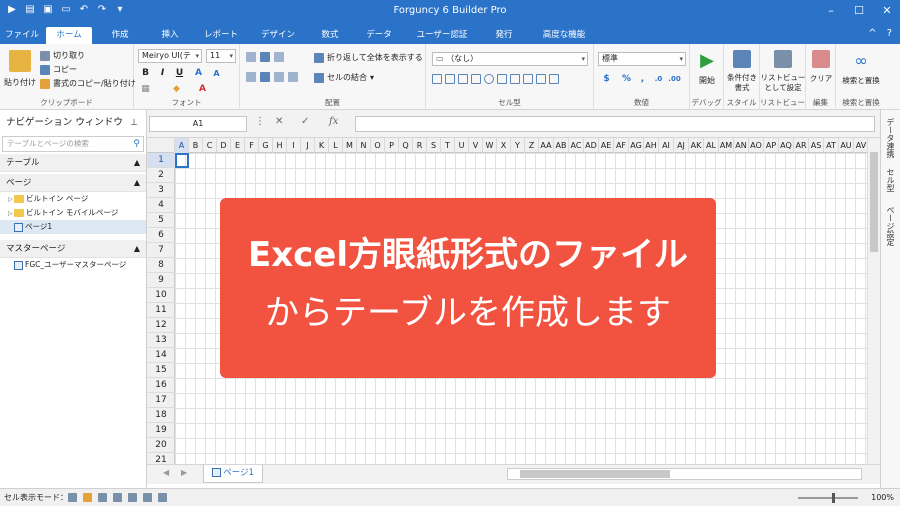 The image size is (900, 506). Describe the element at coordinates (136, 144) in the screenshot. I see `search-icon: ⚲` at that location.